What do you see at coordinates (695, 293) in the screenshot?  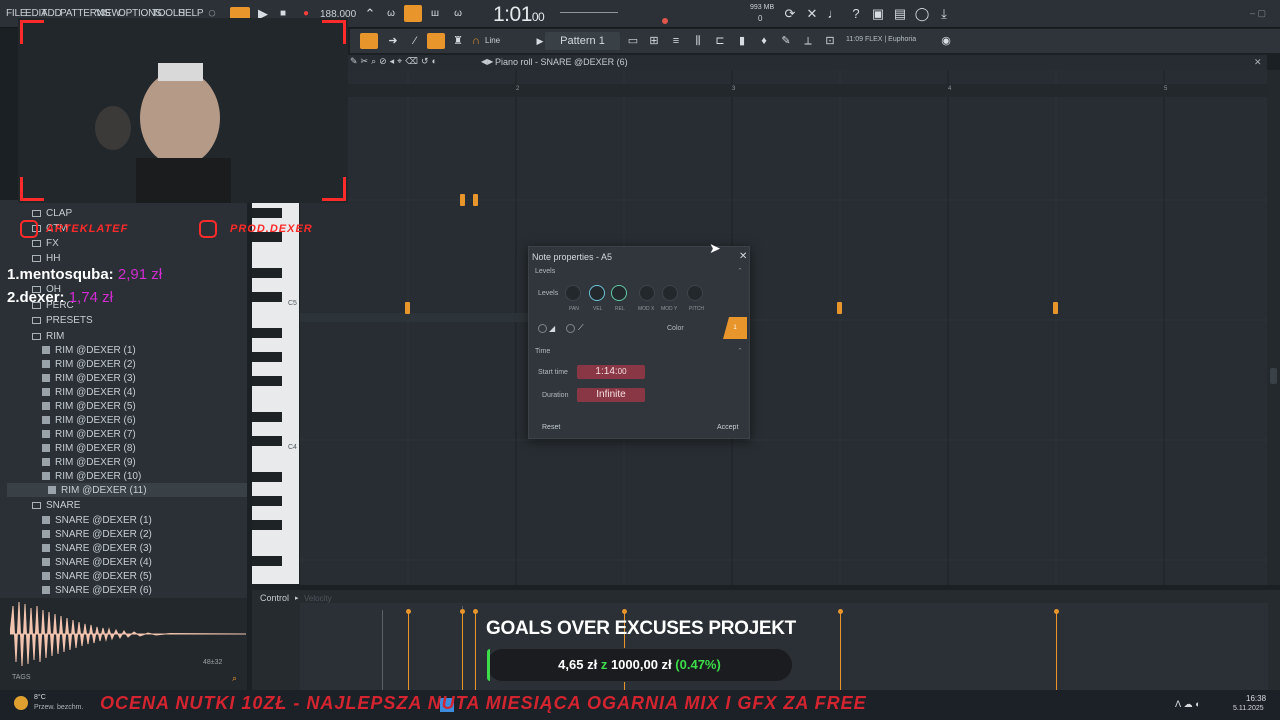 I see `pitch-knob` at bounding box center [695, 293].